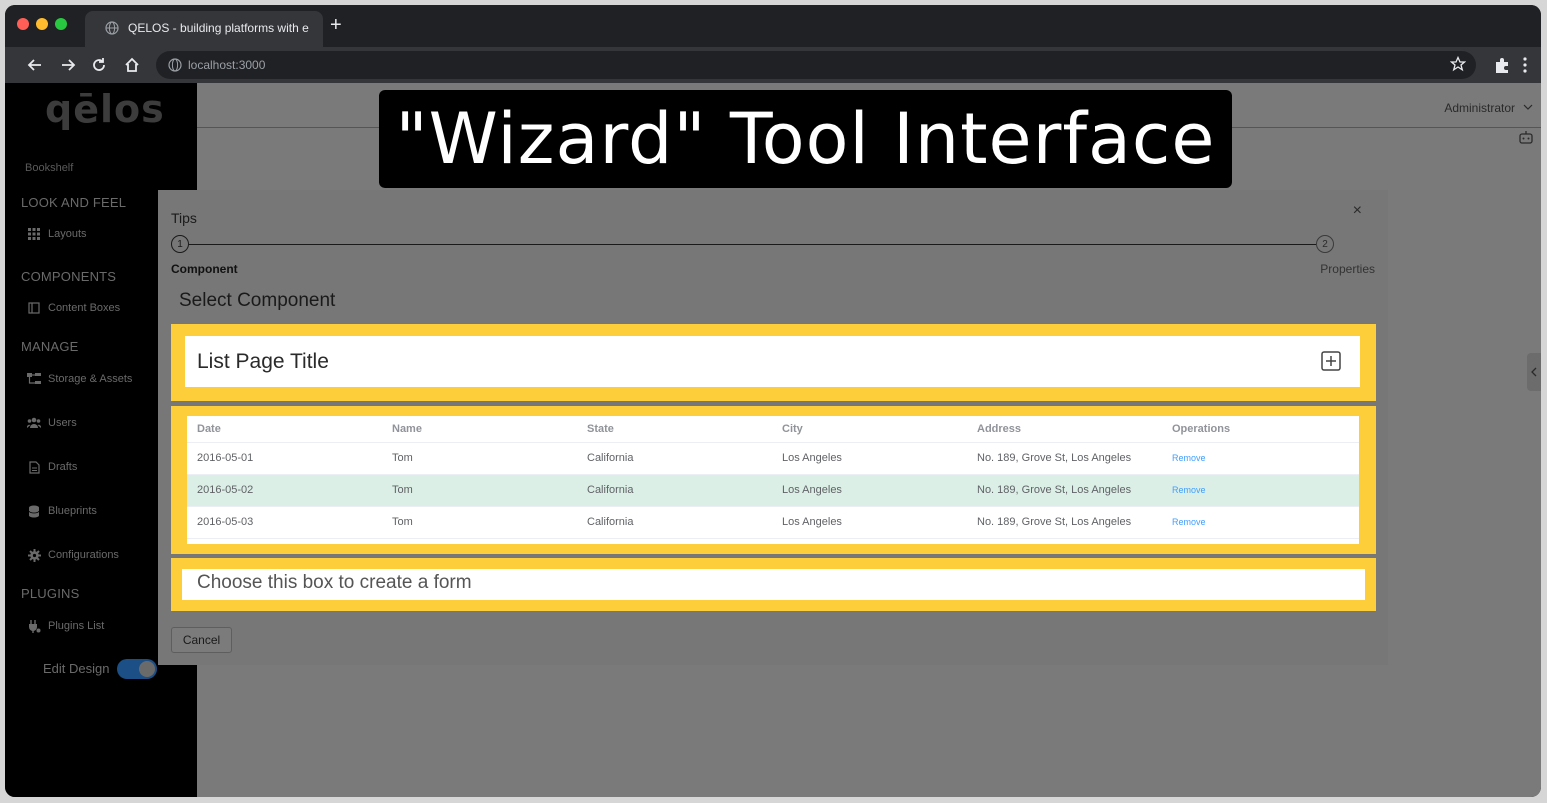 Image resolution: width=1547 pixels, height=803 pixels. I want to click on document-icon, so click(34, 467).